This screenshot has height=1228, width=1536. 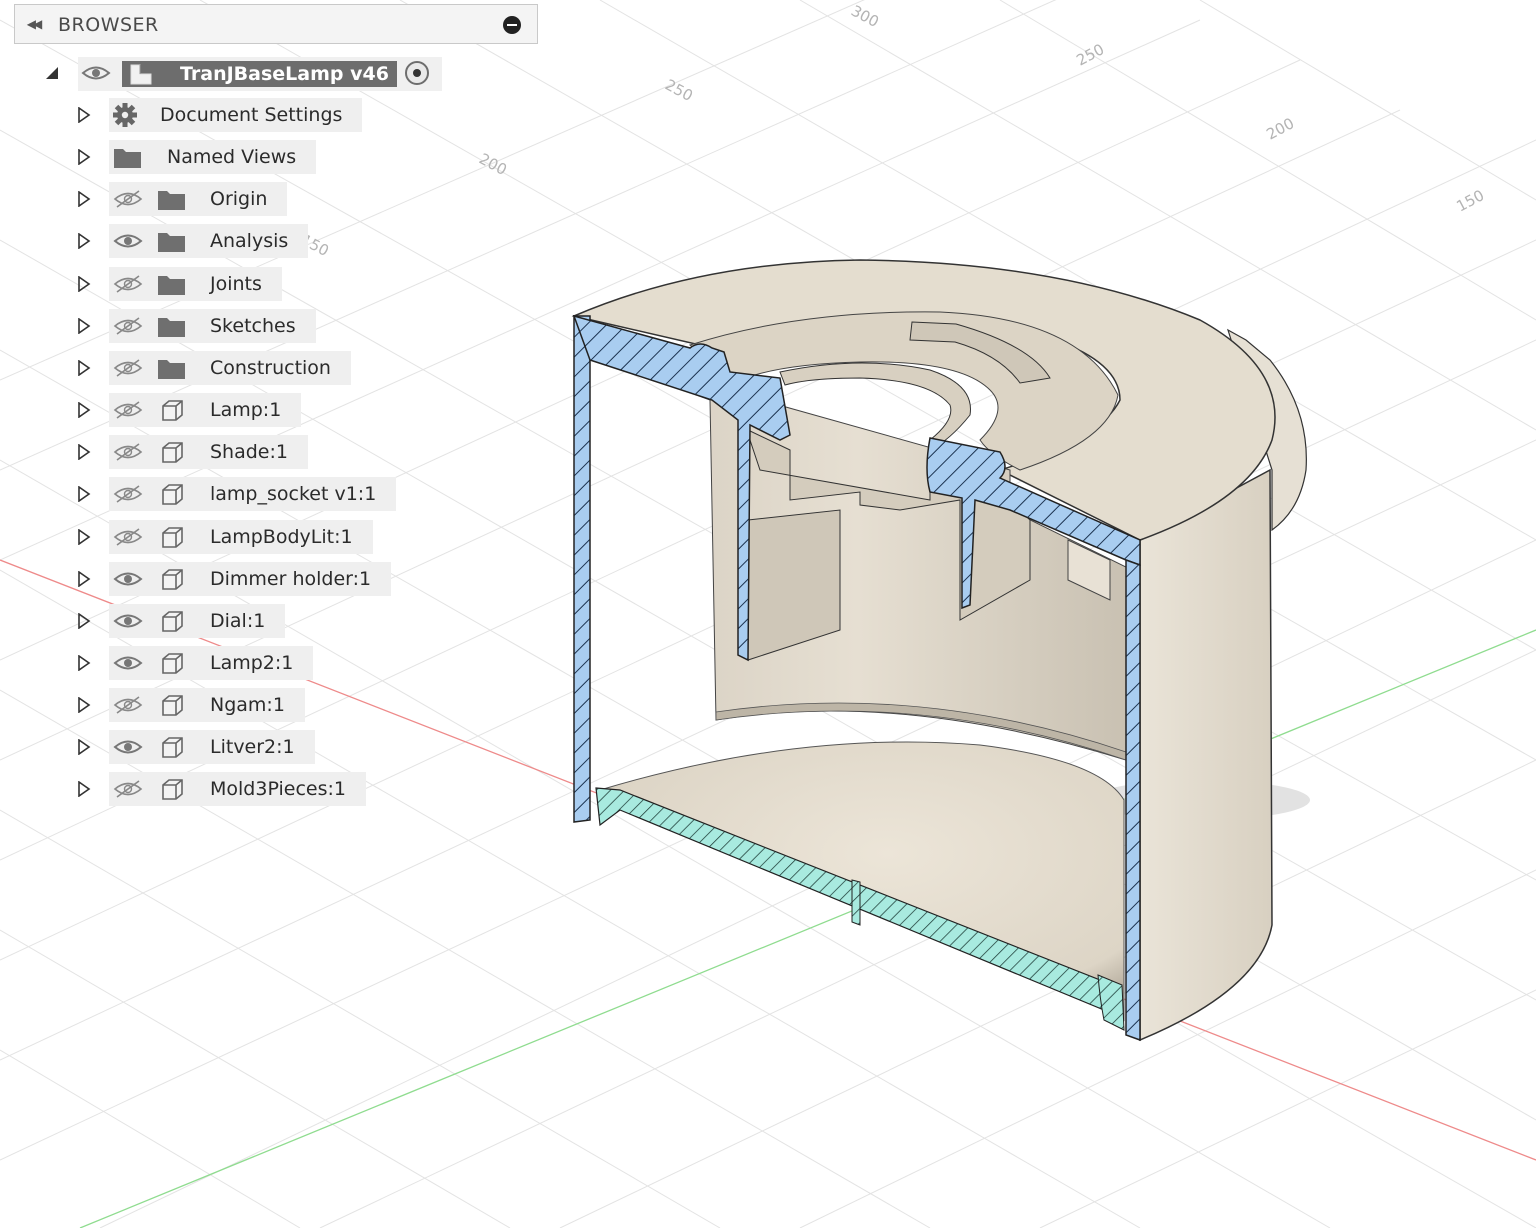 What do you see at coordinates (200, 369) in the screenshot?
I see `tree-row: Construction` at bounding box center [200, 369].